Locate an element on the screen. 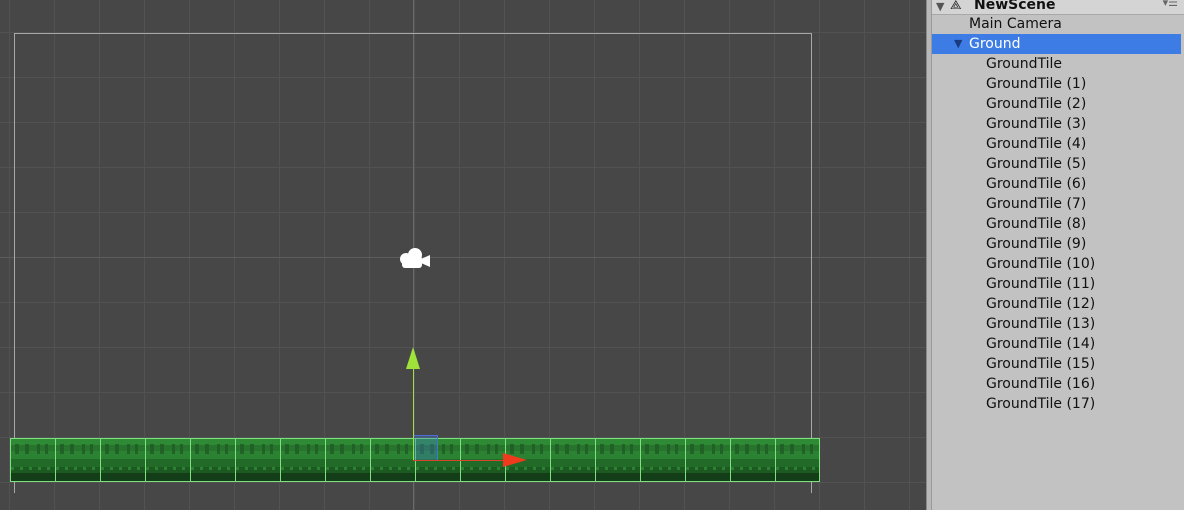  move-plane-handle is located at coordinates (425, 447).